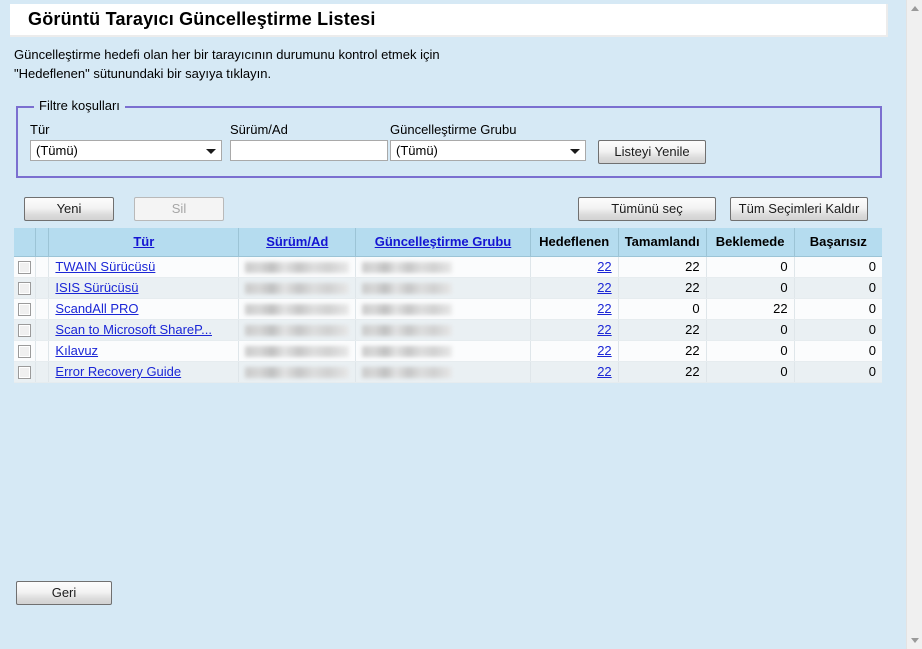 The height and width of the screenshot is (649, 922). I want to click on table-row: Scan to Microsoft ShareP... 22 22 0 0, so click(448, 330).